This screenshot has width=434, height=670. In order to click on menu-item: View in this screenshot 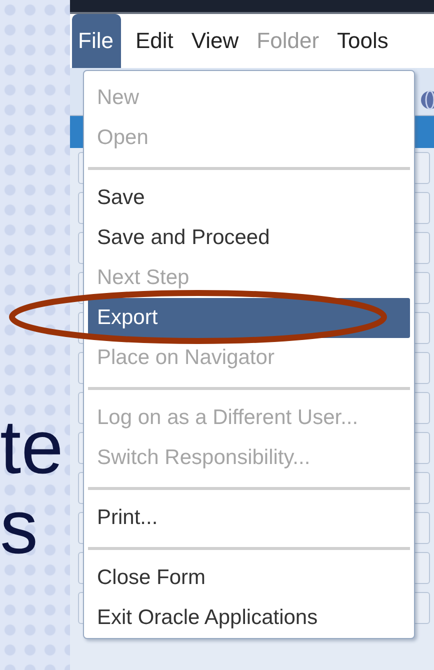, I will do `click(215, 41)`.